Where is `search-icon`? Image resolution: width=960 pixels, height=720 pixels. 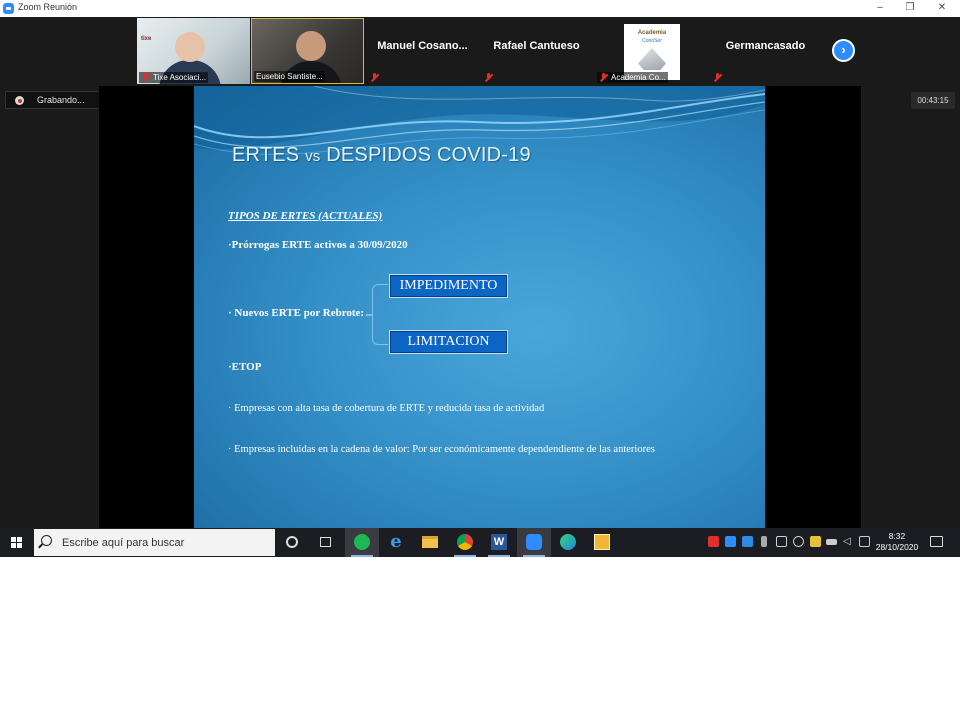
search-icon is located at coordinates (46, 540).